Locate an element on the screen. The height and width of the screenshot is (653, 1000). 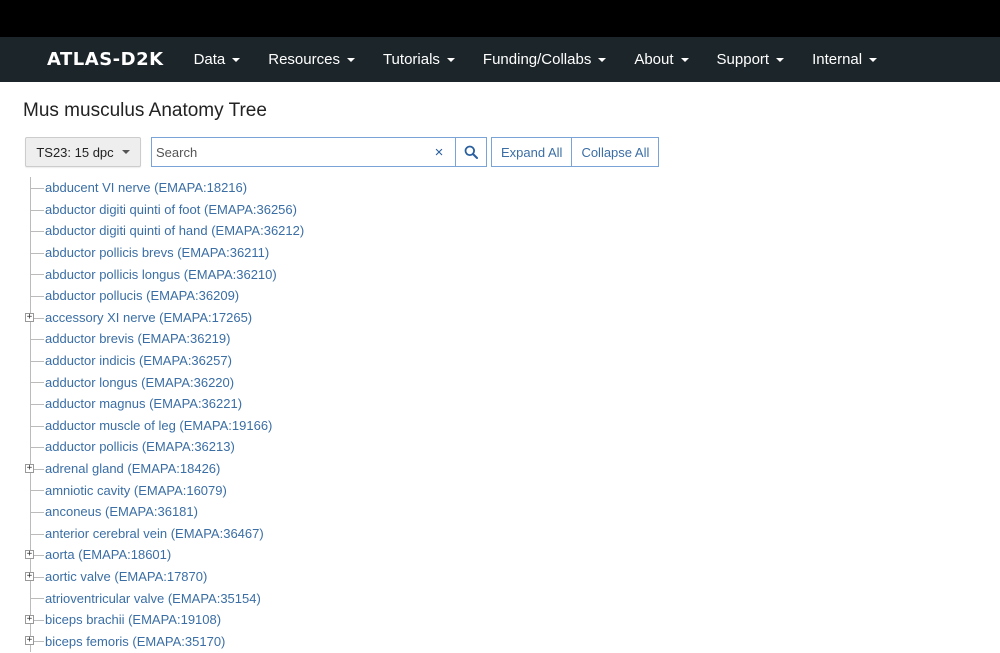
nav-item-label: Resources is located at coordinates (304, 59).